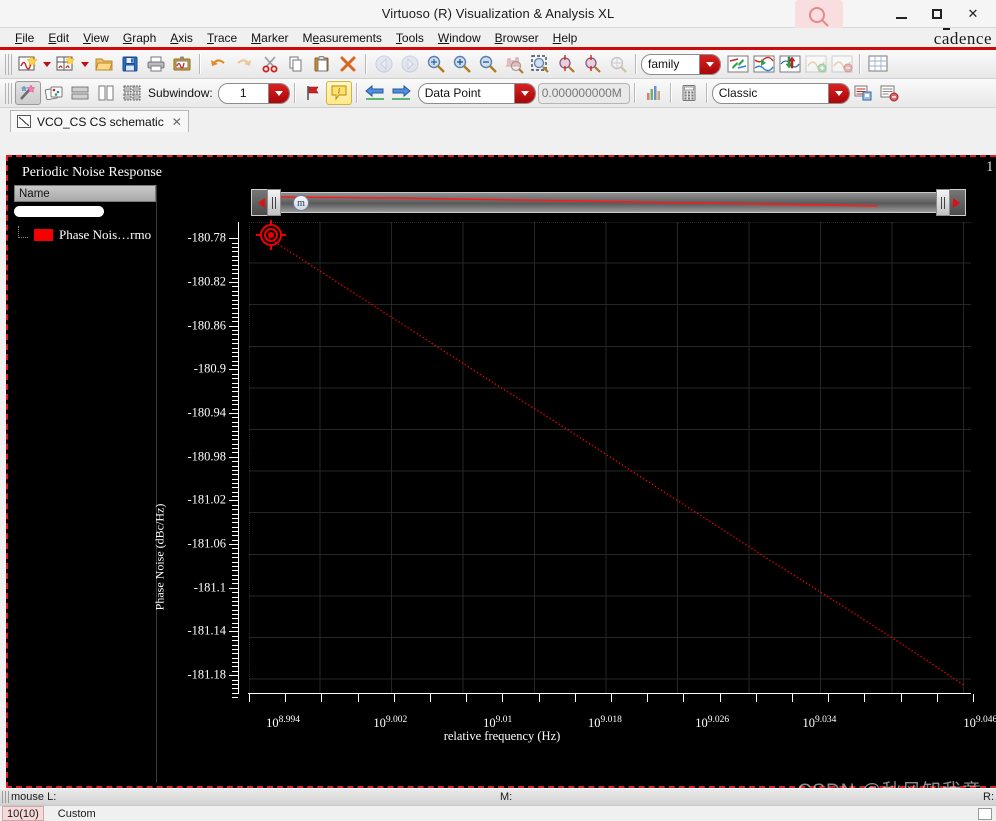 Image resolution: width=996 pixels, height=821 pixels. I want to click on grid-toggle-icon, so click(878, 64).